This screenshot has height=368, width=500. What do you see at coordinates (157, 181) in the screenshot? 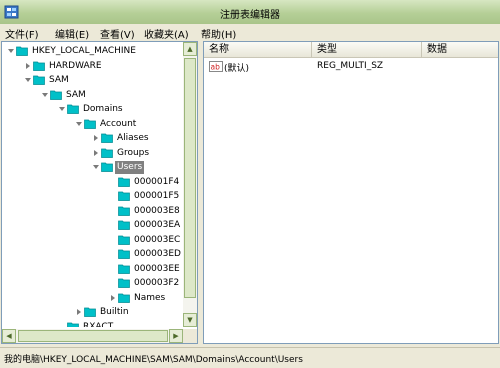
I see `tree-node-label: 000001F4` at bounding box center [157, 181].